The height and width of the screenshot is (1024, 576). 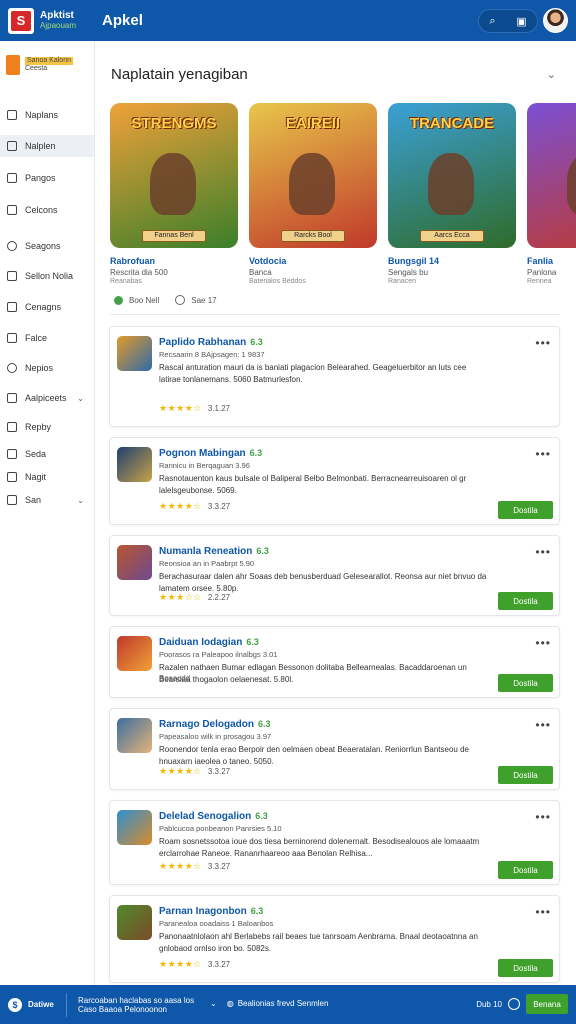 I want to click on sidebar-brand: Sanoa Kalonn Ceesta, so click(x=39, y=65).